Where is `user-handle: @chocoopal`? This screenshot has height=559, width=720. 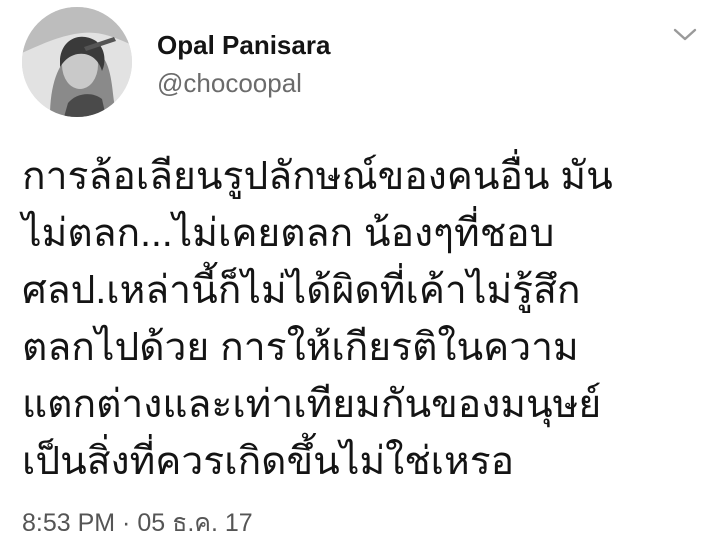
user-handle: @chocoopal is located at coordinates (229, 83).